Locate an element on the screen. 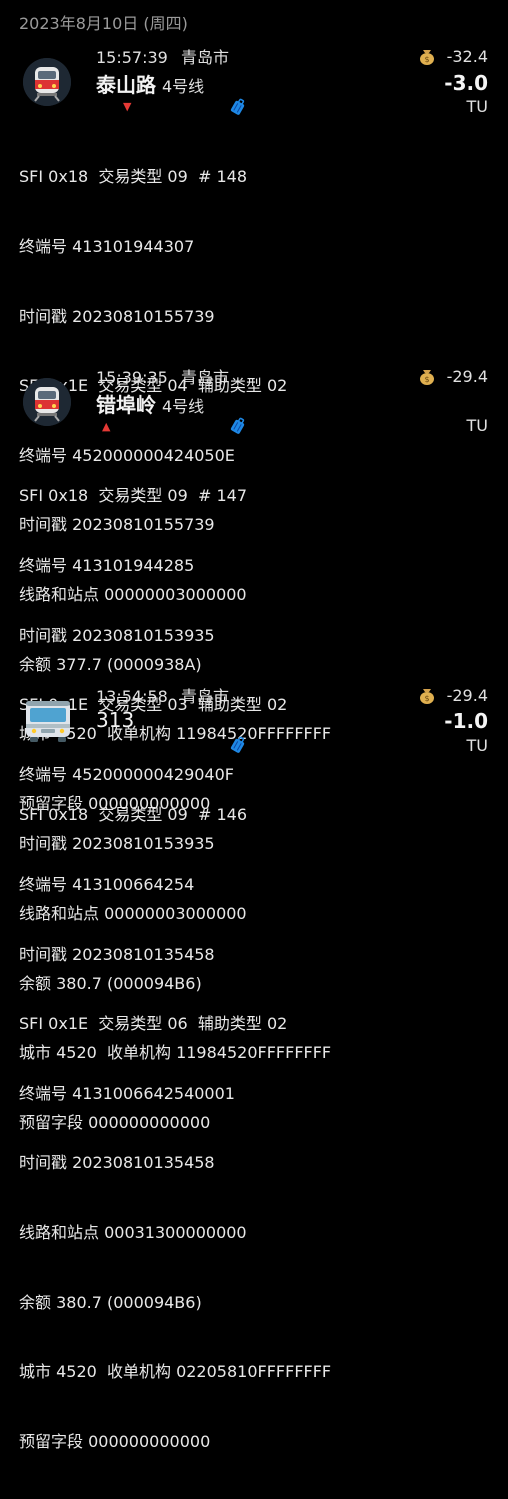 Image resolution: width=508 pixels, height=1499 pixels. amount: -1.0 is located at coordinates (466, 721).